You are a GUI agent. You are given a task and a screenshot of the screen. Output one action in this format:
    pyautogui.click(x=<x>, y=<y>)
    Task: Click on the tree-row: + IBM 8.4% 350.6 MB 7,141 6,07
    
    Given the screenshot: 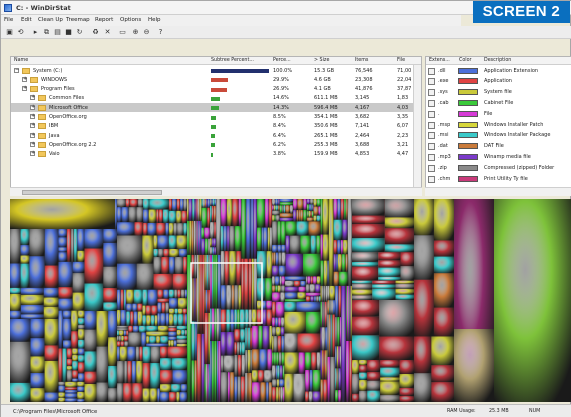 What is the action you would take?
    pyautogui.click(x=216, y=126)
    